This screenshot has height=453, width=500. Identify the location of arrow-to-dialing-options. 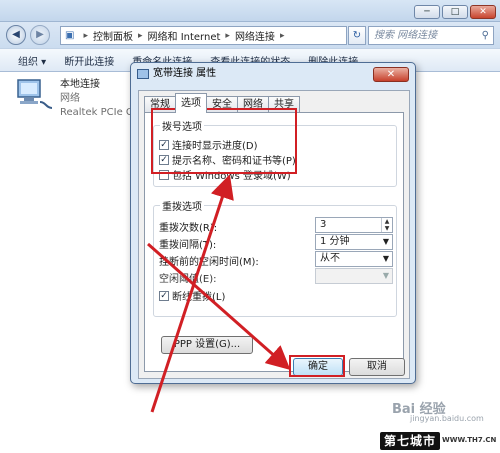
(192, 293).